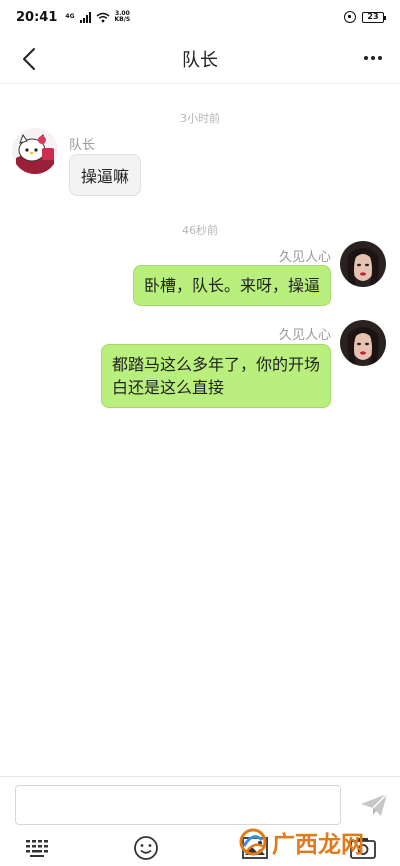 The width and height of the screenshot is (400, 866). I want to click on message-line: 白还是这么直接, so click(167, 387).